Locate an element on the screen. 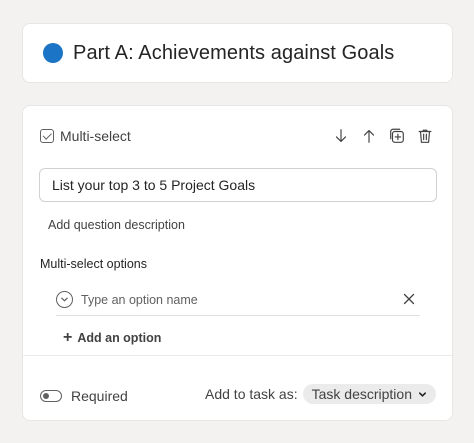 The width and height of the screenshot is (474, 443). question-type-indicator: Multi-select is located at coordinates (85, 136).